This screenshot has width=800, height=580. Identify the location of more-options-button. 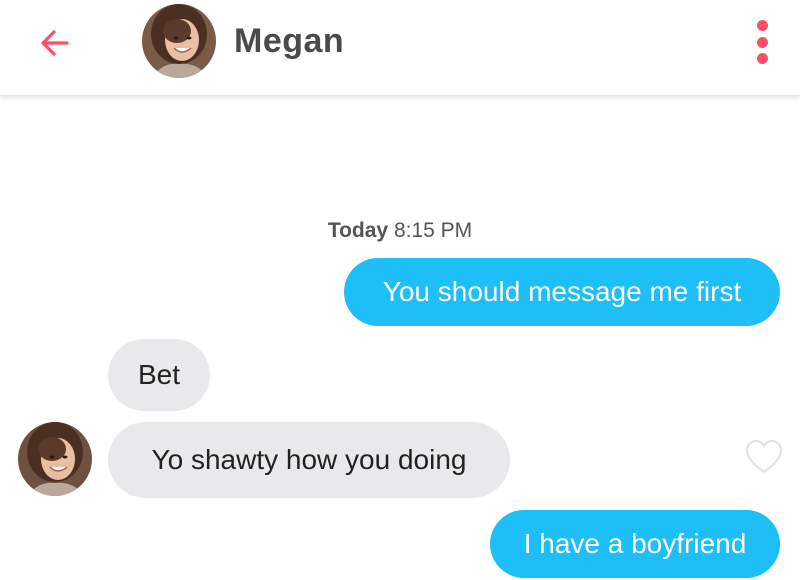
(762, 42).